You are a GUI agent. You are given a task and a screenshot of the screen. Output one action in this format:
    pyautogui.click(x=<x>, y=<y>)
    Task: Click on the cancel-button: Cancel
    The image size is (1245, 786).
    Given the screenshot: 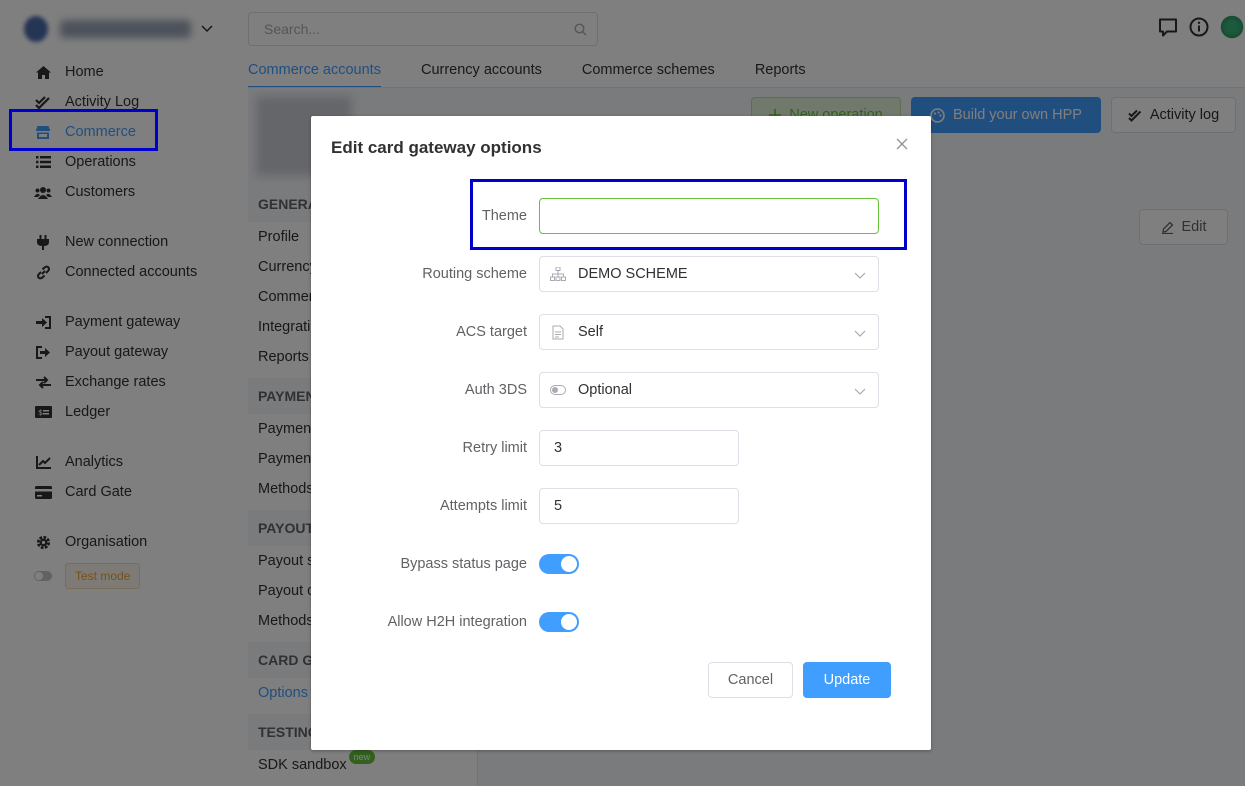 What is the action you would take?
    pyautogui.click(x=750, y=680)
    